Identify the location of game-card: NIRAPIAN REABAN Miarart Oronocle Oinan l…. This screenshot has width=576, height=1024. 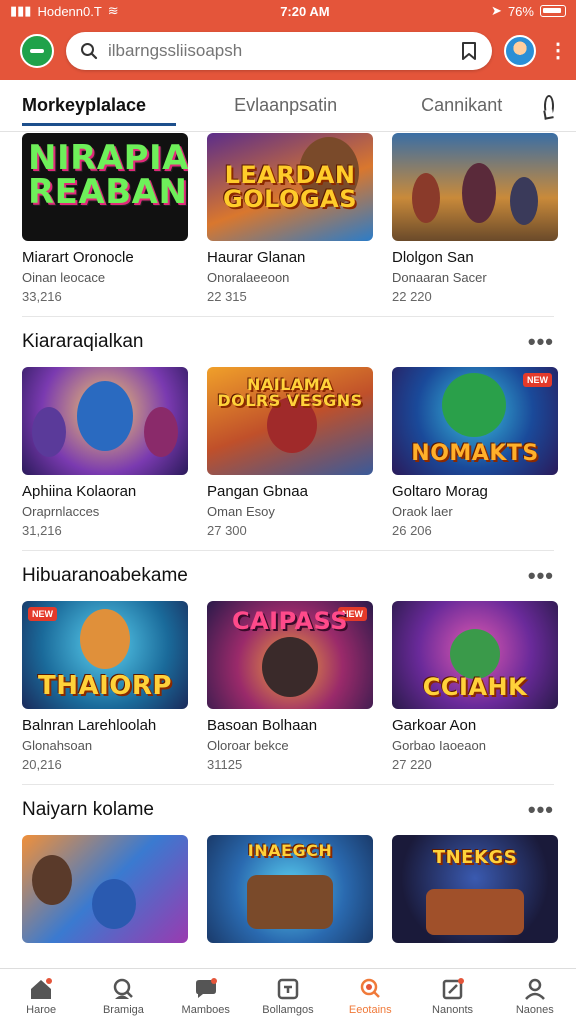
(105, 218).